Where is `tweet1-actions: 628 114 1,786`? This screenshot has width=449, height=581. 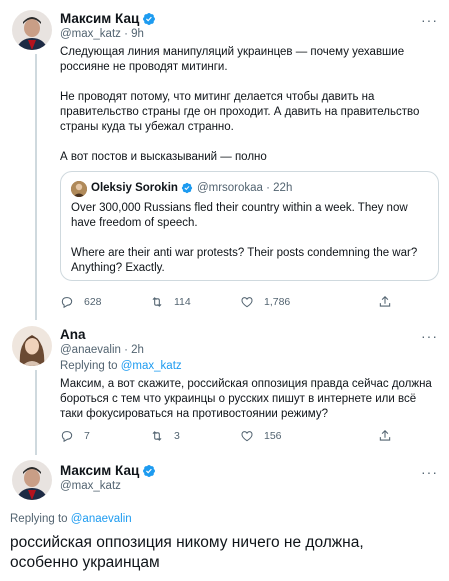 tweet1-actions: 628 114 1,786 is located at coordinates (231, 302).